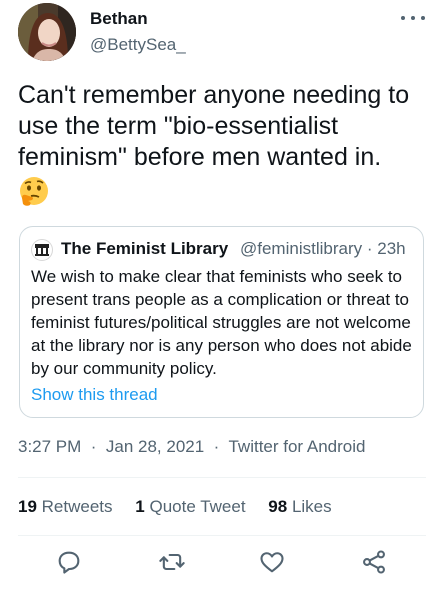  Describe the element at coordinates (391, 248) in the screenshot. I see `quoted-time: 23h` at that location.